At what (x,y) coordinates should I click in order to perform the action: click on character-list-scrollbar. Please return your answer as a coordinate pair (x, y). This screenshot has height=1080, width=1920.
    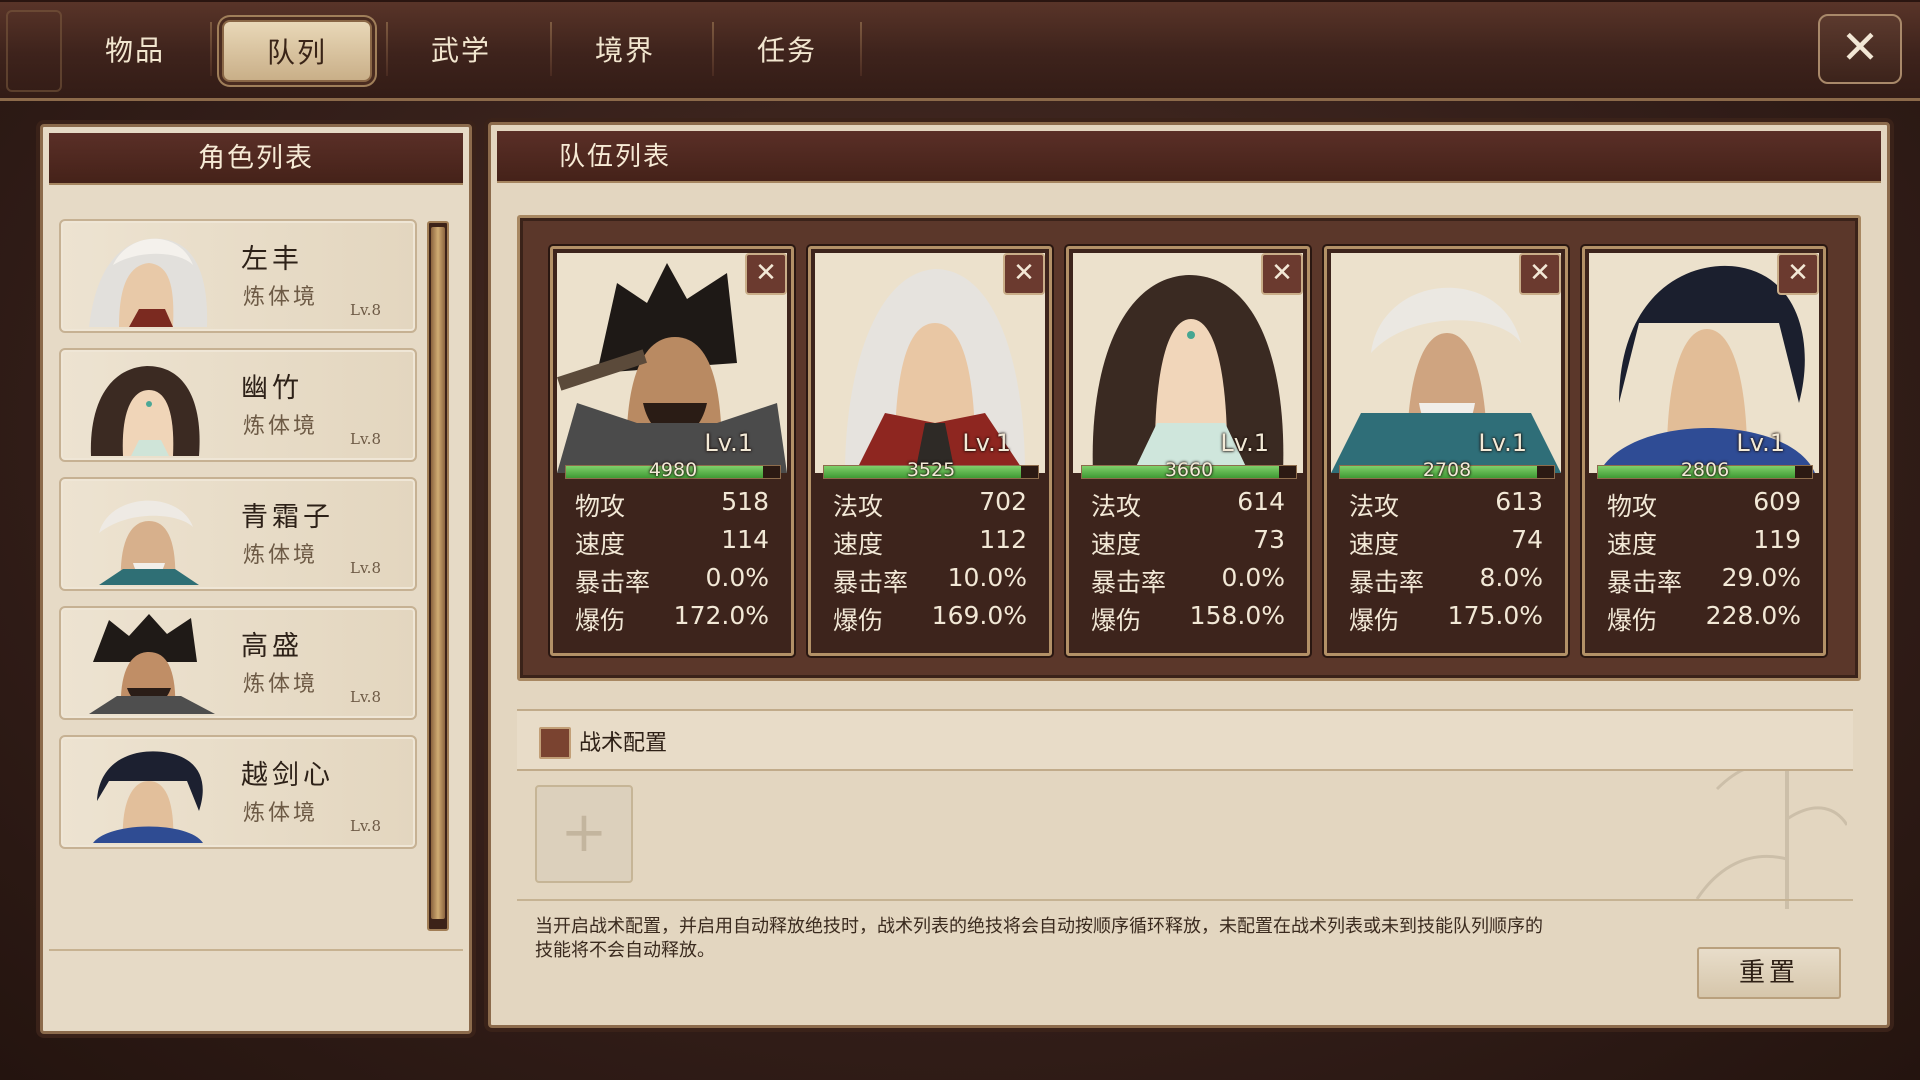
    Looking at the image, I should click on (438, 576).